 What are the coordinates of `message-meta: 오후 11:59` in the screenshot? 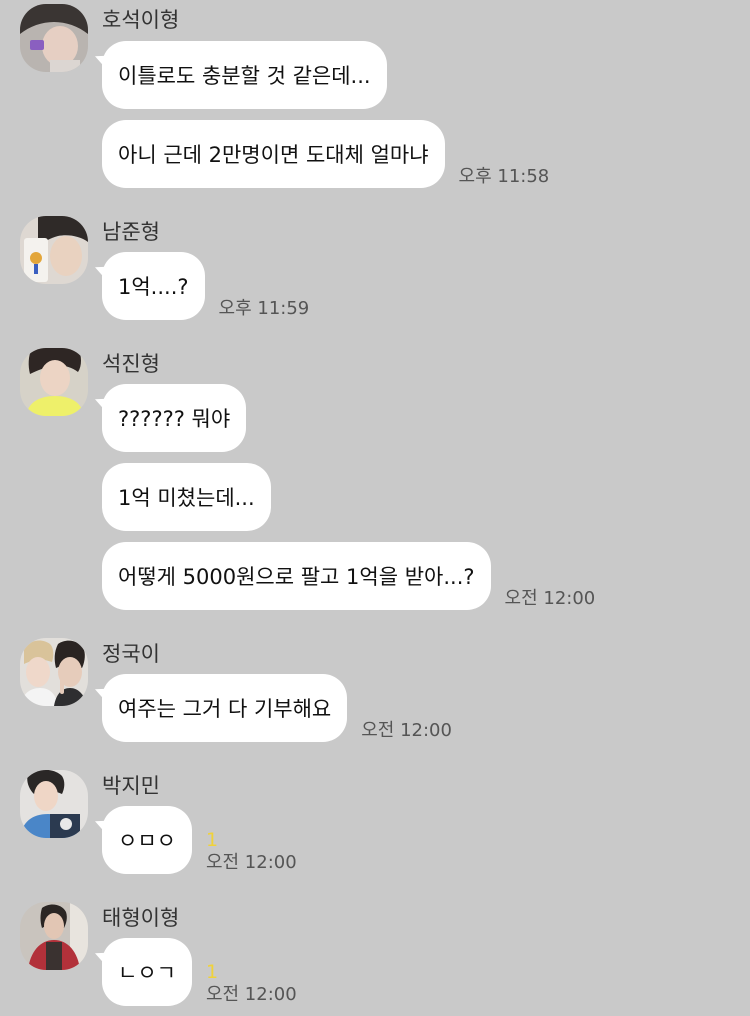 It's located at (264, 308).